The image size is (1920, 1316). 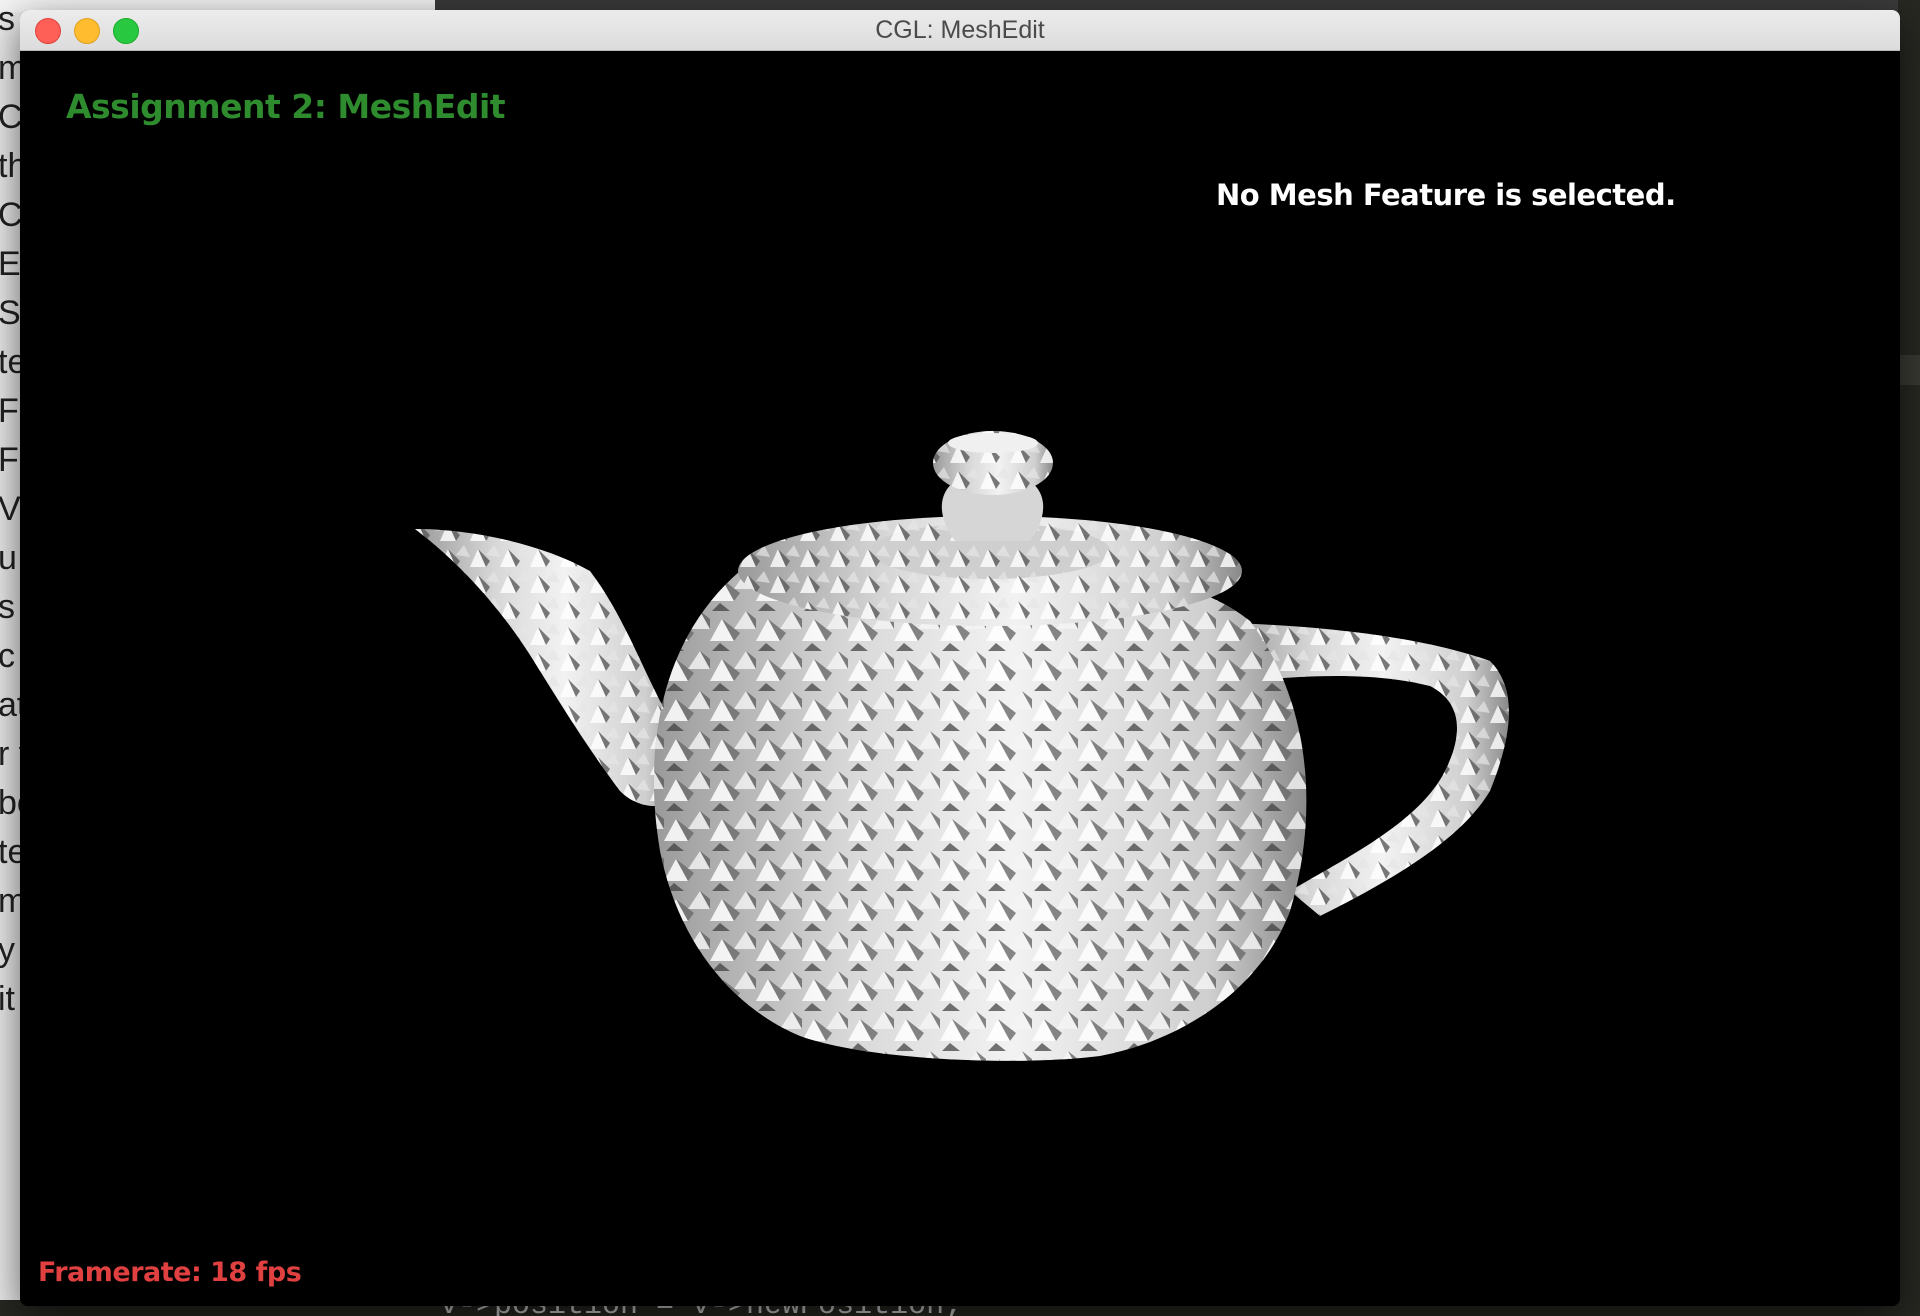 I want to click on window-title: CGL: MeshEdit, so click(x=960, y=30).